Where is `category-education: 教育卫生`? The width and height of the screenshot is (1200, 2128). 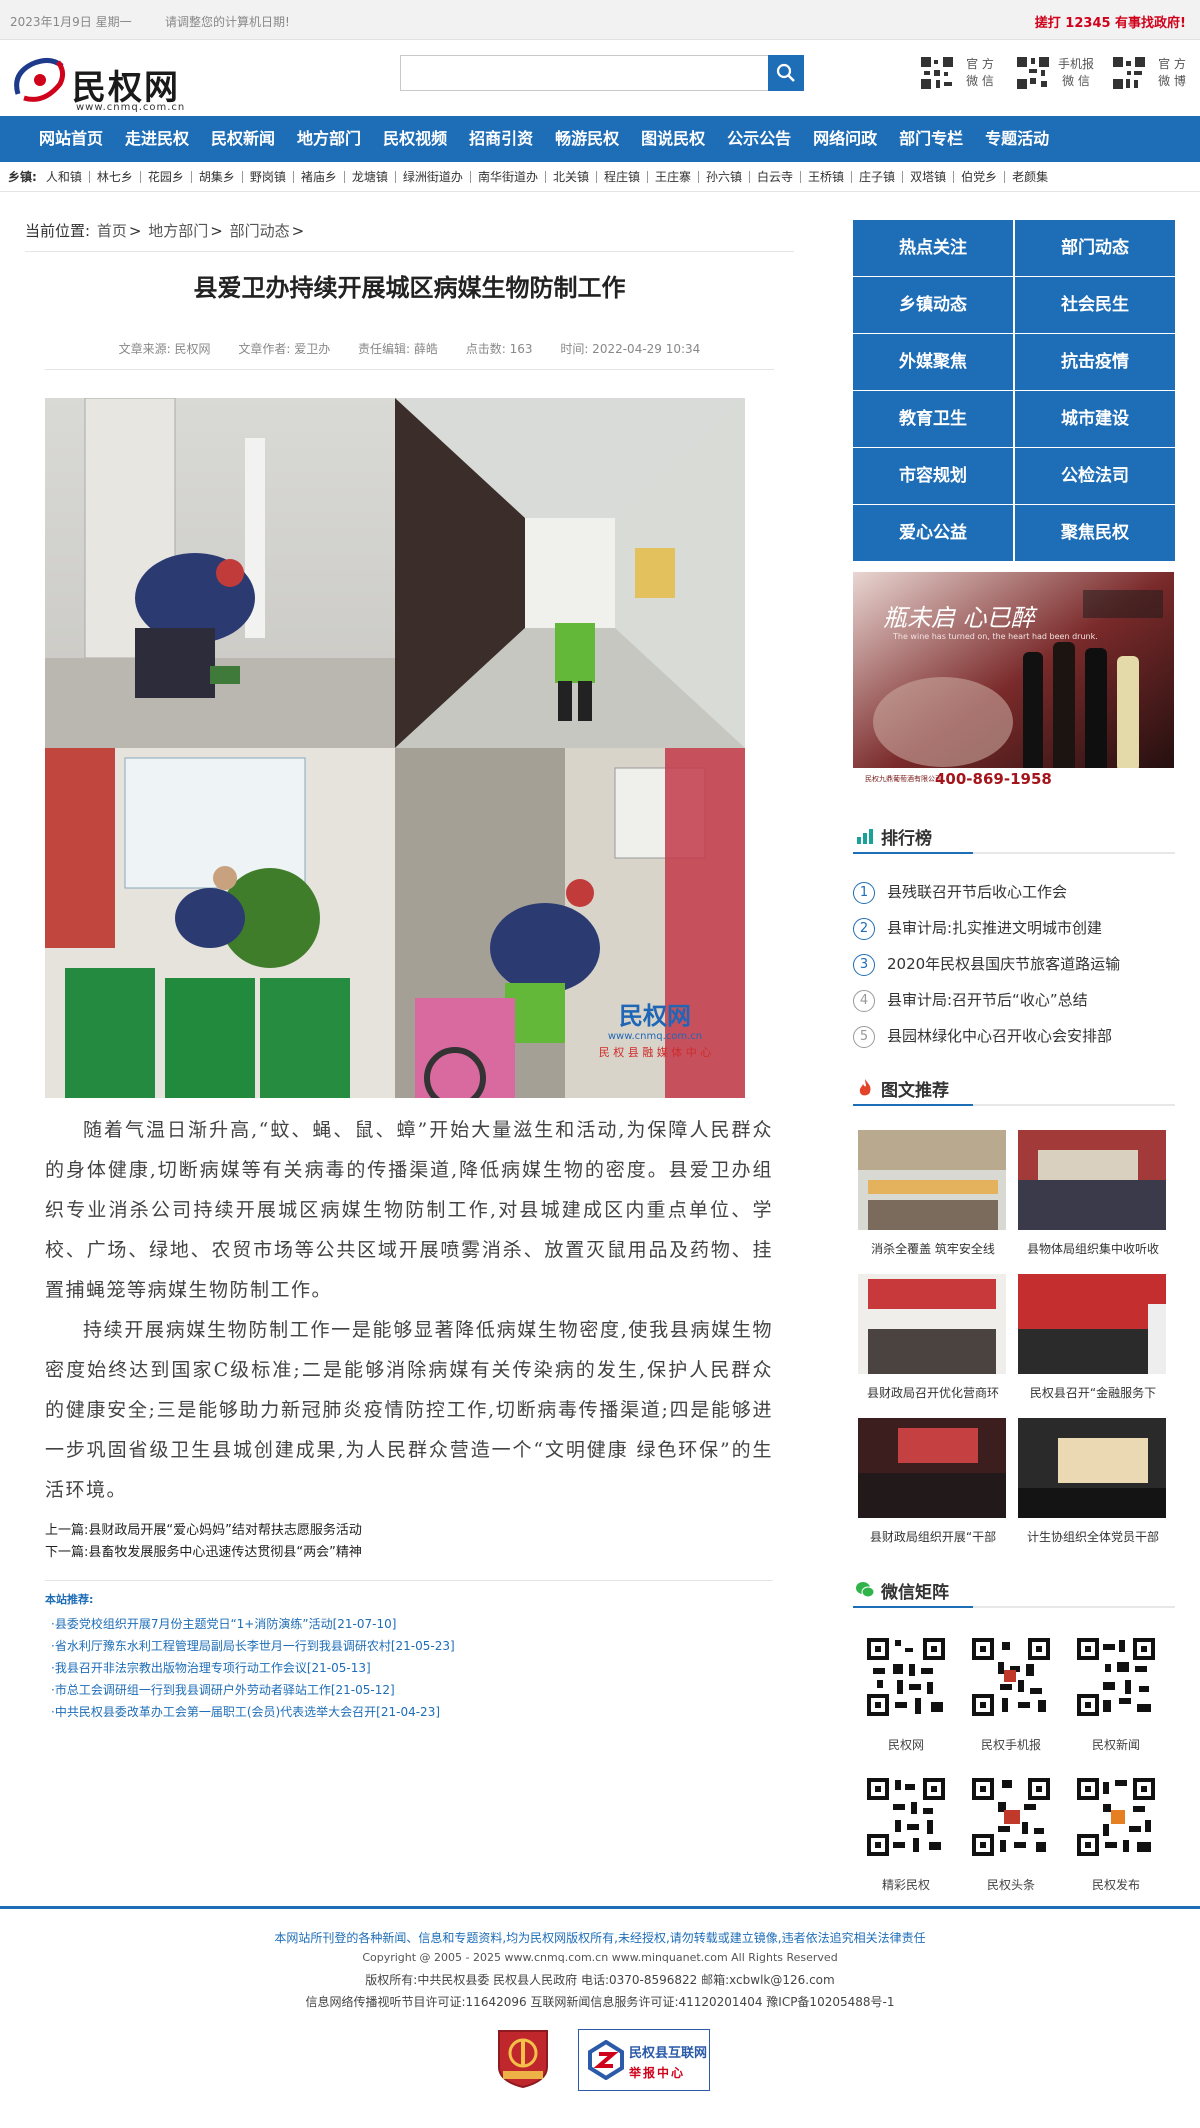
category-education: 教育卫生 is located at coordinates (933, 419).